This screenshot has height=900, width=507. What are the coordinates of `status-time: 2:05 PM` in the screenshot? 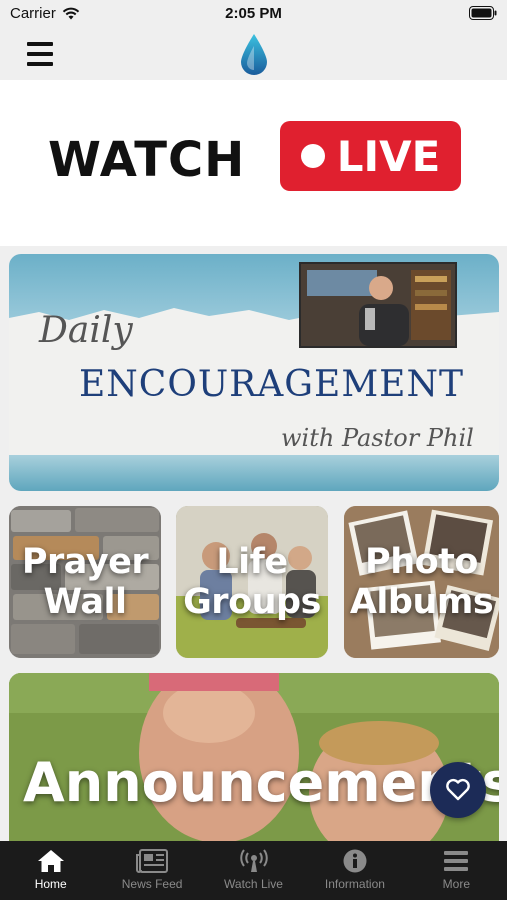 It's located at (253, 13).